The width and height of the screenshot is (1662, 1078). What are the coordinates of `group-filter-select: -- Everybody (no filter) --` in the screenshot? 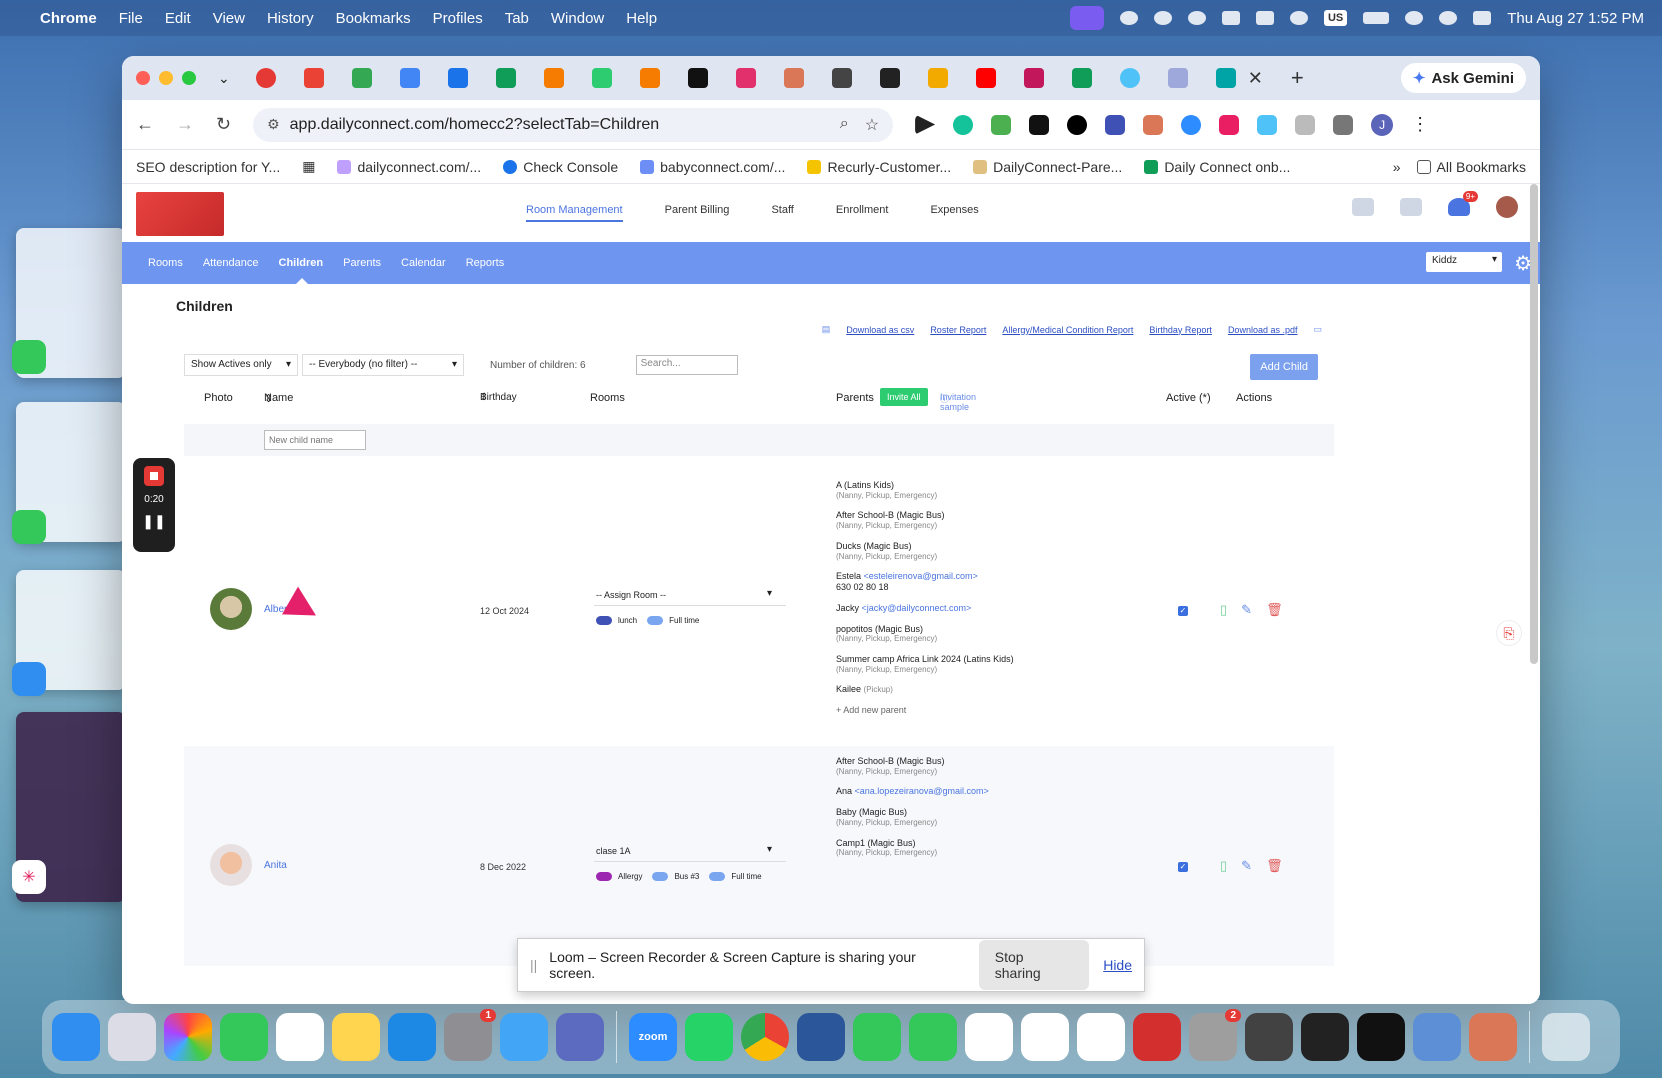 It's located at (383, 365).